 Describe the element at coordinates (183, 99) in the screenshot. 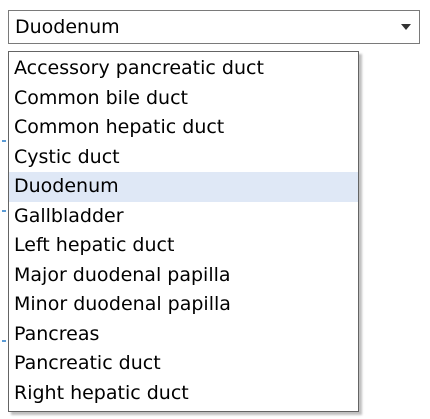

I see `option-common-bile-duct: Common bile duct` at that location.